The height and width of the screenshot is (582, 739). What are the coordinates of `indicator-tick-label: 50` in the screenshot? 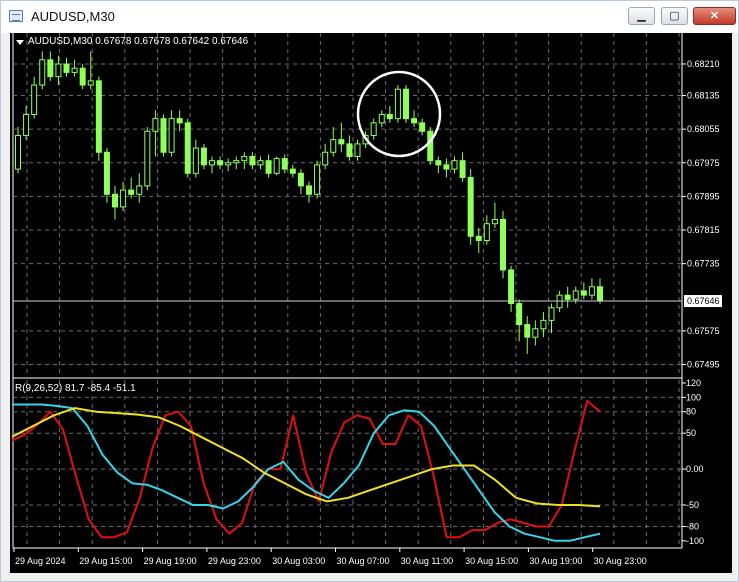 It's located at (691, 433).